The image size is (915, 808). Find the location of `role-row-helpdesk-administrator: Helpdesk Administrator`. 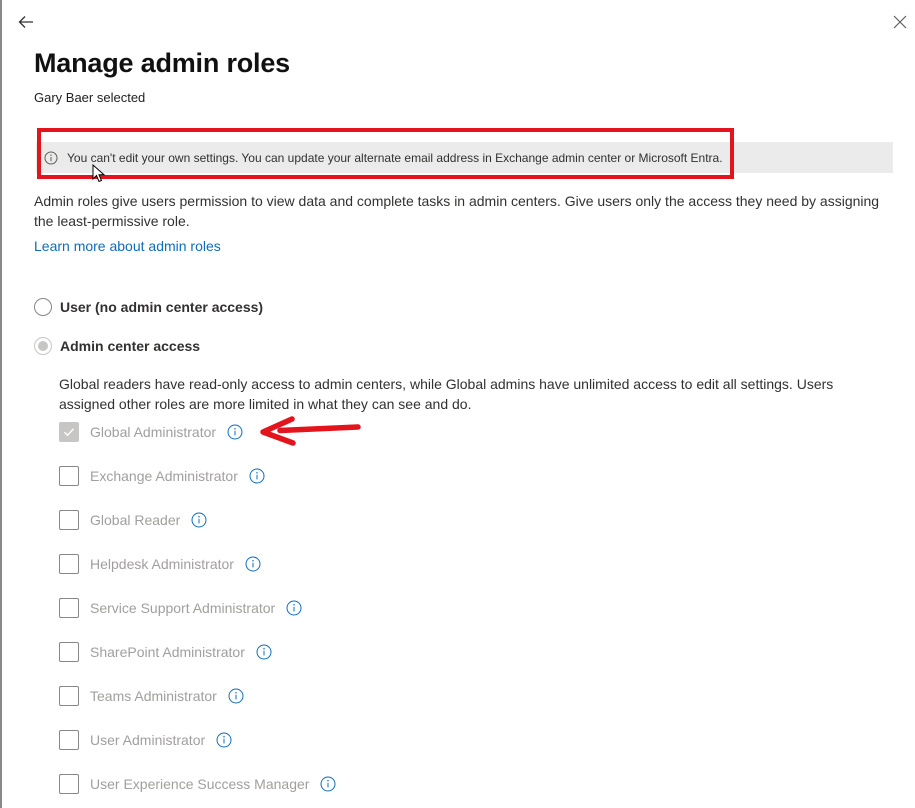

role-row-helpdesk-administrator: Helpdesk Administrator is located at coordinates (160, 564).